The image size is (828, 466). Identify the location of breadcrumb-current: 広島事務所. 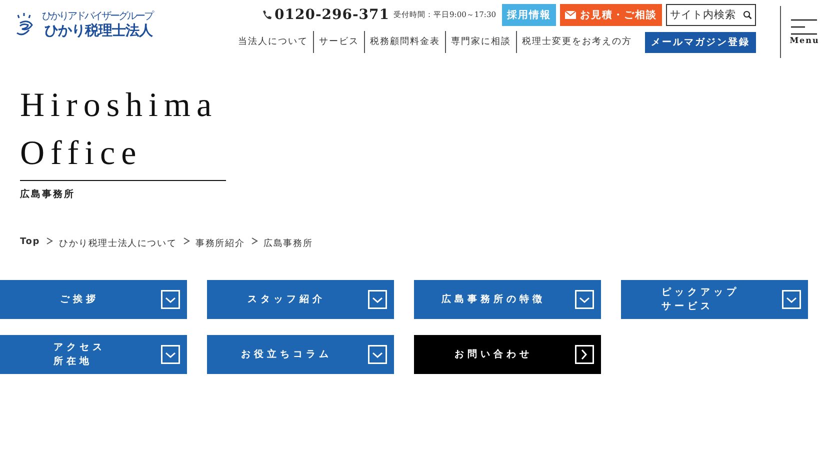
(288, 244).